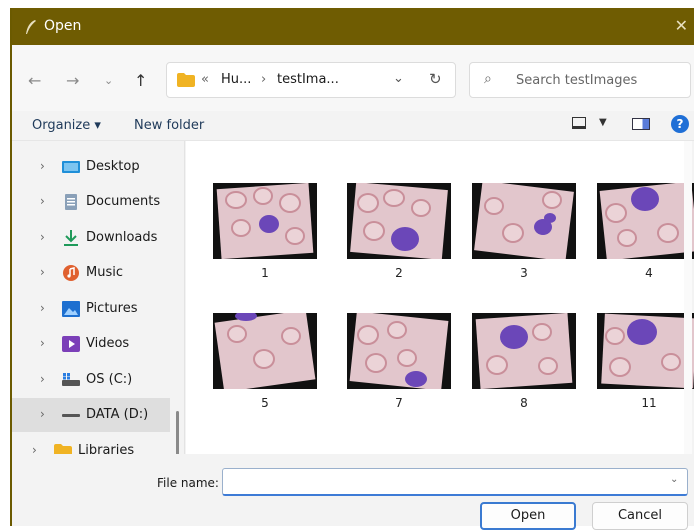  Describe the element at coordinates (63, 26) in the screenshot. I see `dialog-title: Open` at that location.